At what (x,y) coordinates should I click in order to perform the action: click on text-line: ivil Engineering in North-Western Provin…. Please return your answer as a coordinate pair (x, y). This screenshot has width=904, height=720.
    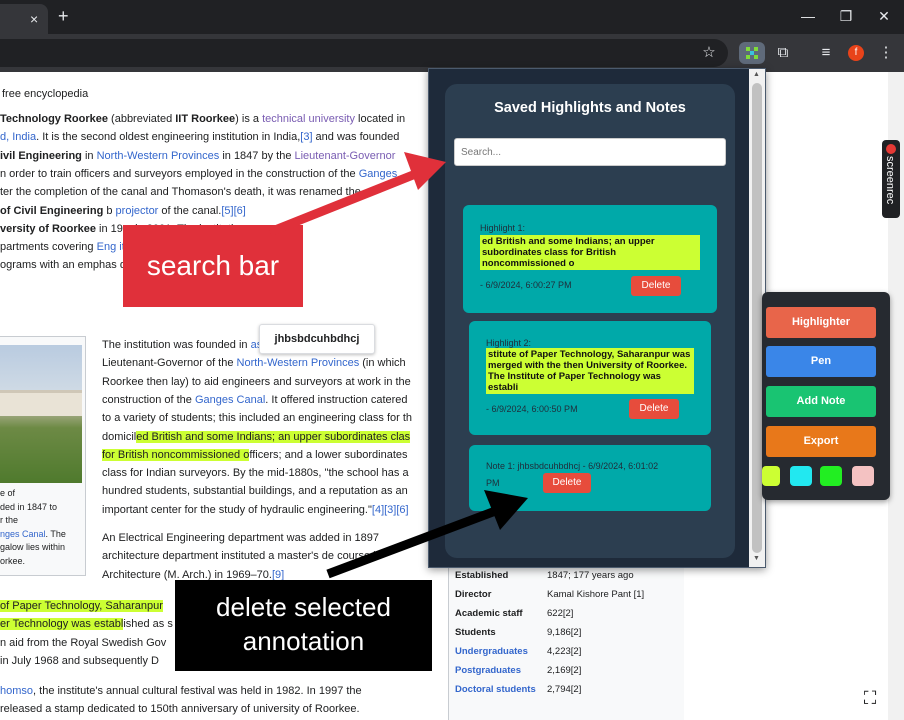
    Looking at the image, I should click on (197, 156).